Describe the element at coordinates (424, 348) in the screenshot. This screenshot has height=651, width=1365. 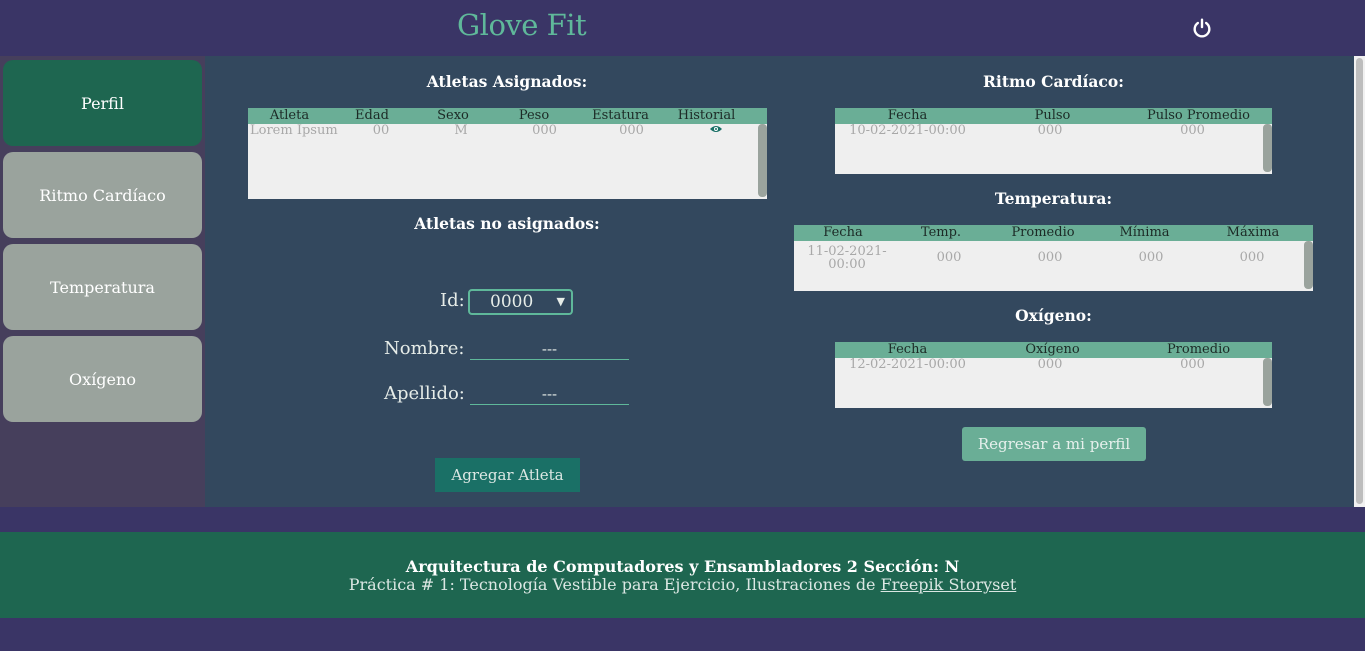
I see `nombre-label: Nombre:` at that location.